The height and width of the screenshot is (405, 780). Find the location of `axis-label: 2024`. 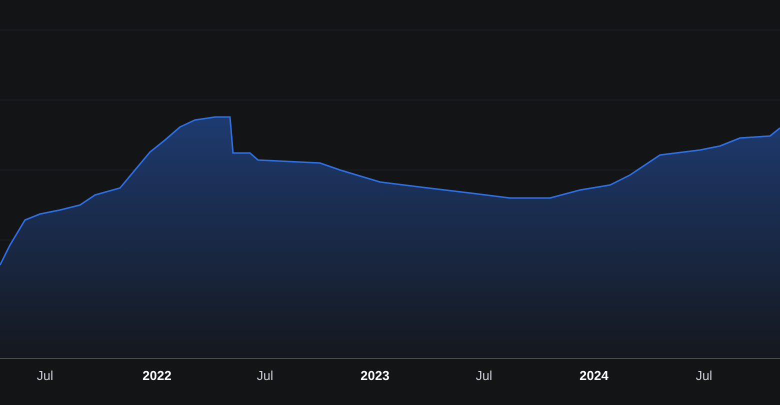

axis-label: 2024 is located at coordinates (594, 375).